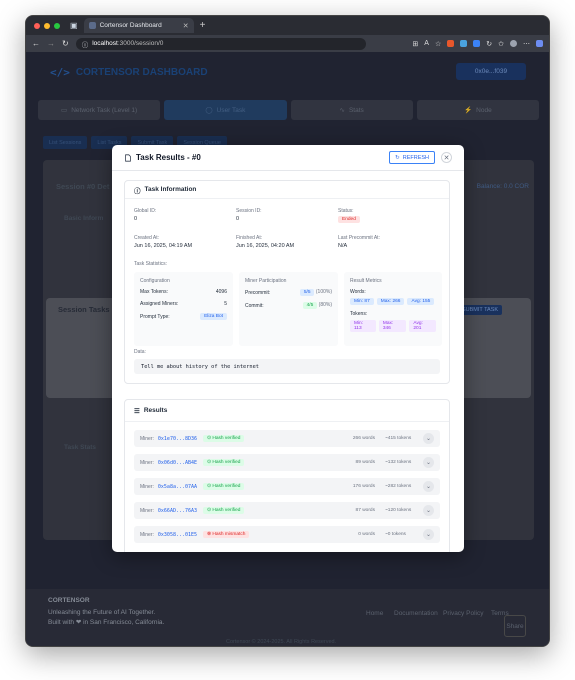 This screenshot has height=680, width=575. What do you see at coordinates (288, 158) in the screenshot?
I see `modal-header: Task Results - #0 ↻ REFRESH ✕` at bounding box center [288, 158].